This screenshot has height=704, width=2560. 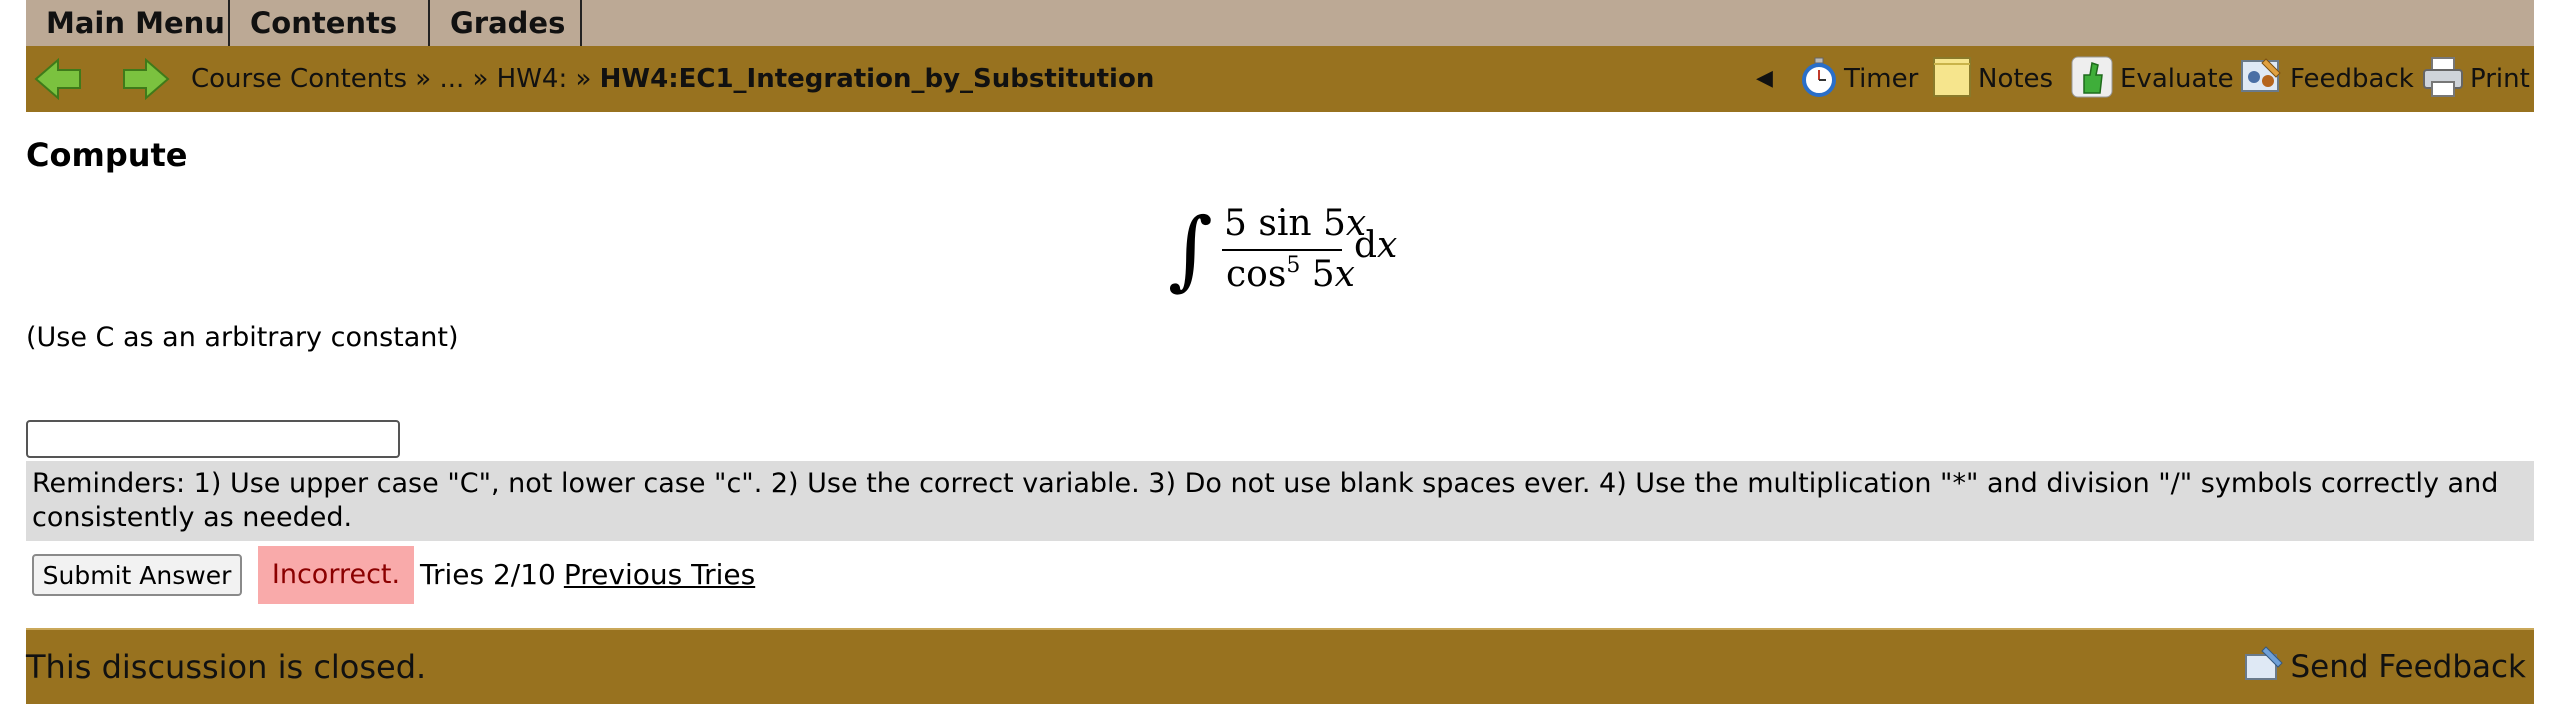 I want to click on timer-button: Timer, so click(x=1859, y=79).